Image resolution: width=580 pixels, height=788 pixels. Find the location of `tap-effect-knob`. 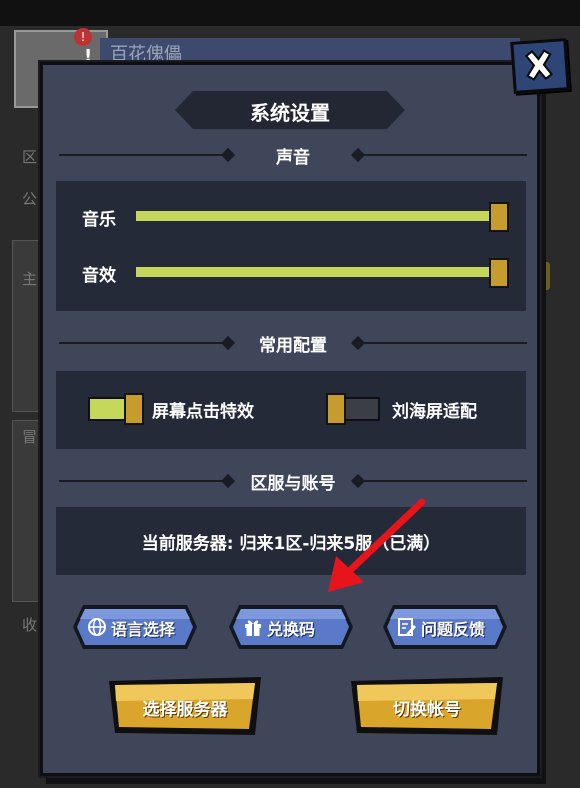

tap-effect-knob is located at coordinates (134, 409).